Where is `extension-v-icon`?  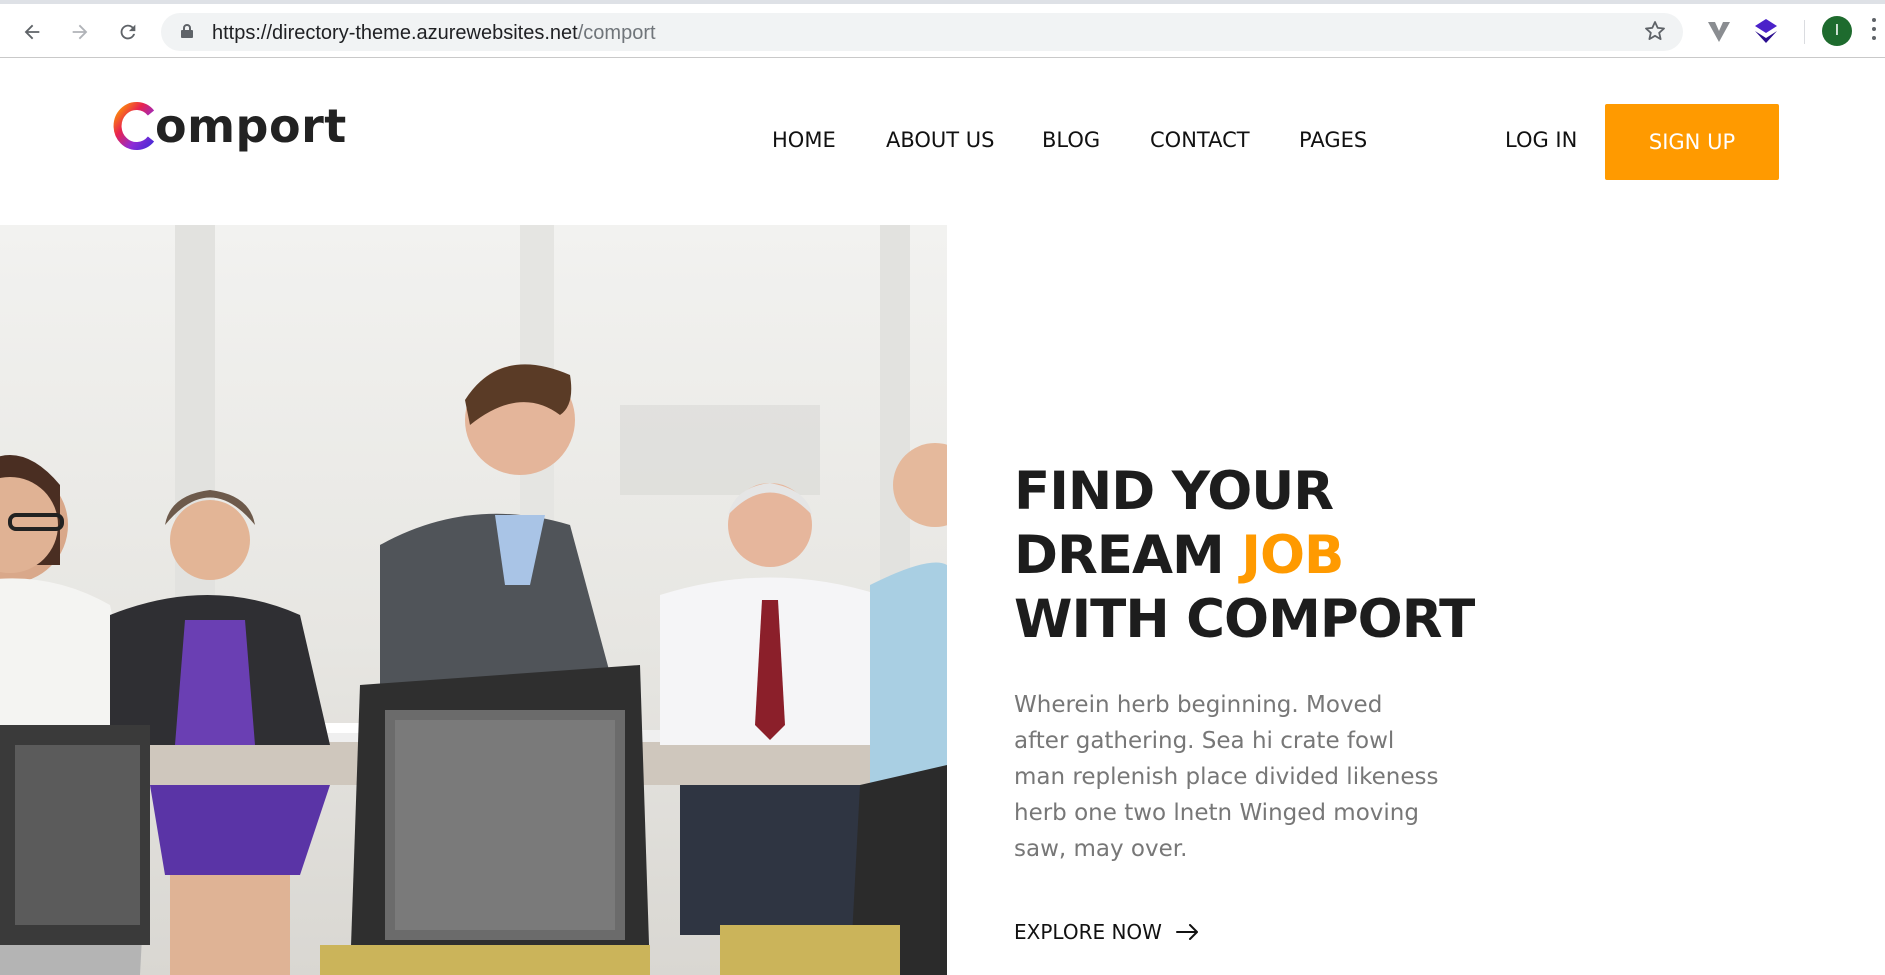 extension-v-icon is located at coordinates (1719, 31).